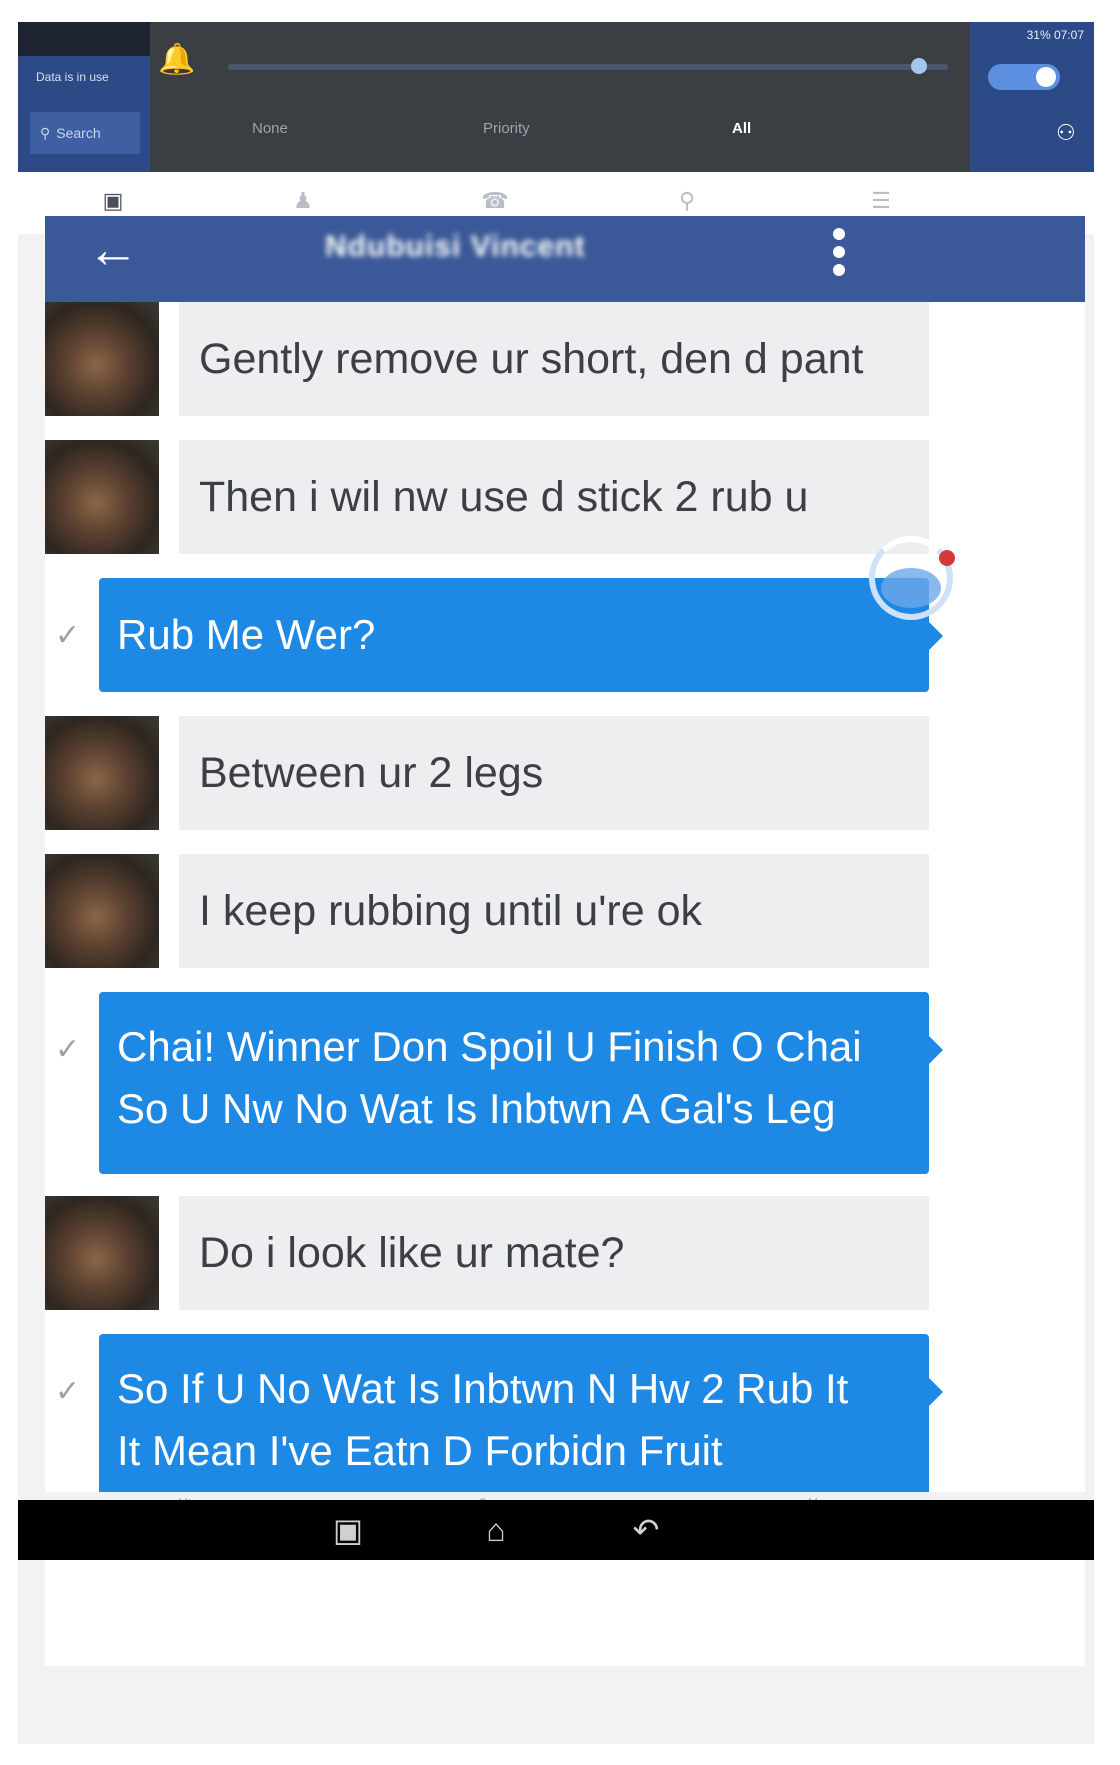 This screenshot has width=1120, height=1765. Describe the element at coordinates (455, 246) in the screenshot. I see `contact-name: Ndubuisi Vincent` at that location.